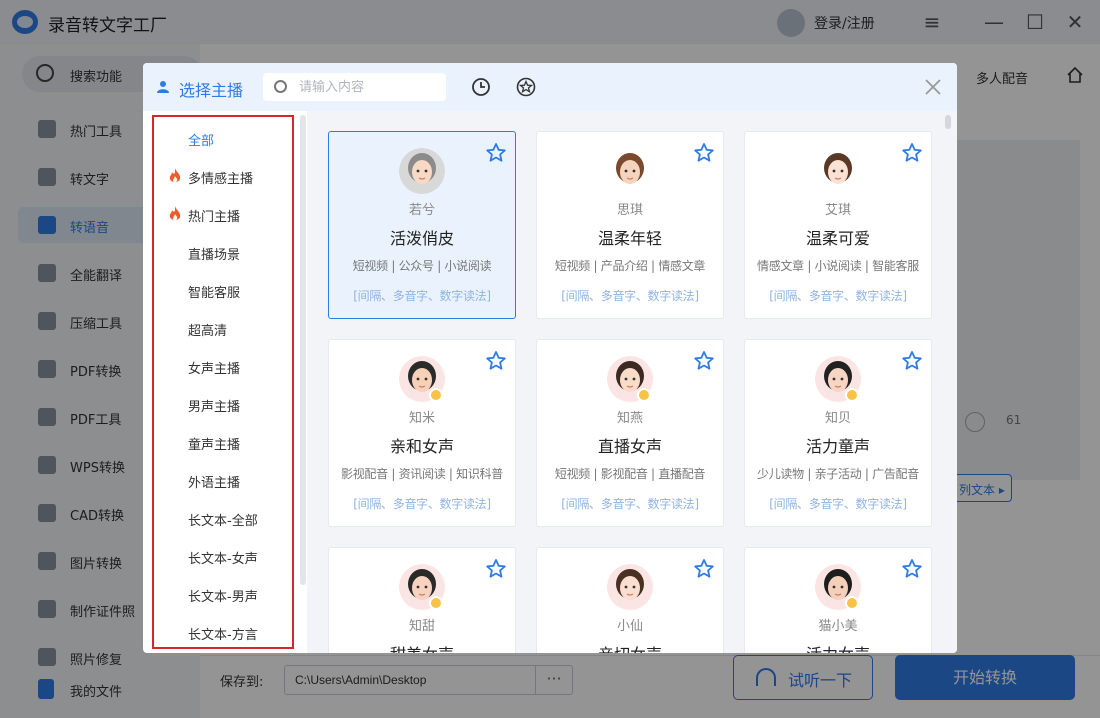 The height and width of the screenshot is (718, 1100). Describe the element at coordinates (214, 407) in the screenshot. I see `category-label: 男声主播` at that location.